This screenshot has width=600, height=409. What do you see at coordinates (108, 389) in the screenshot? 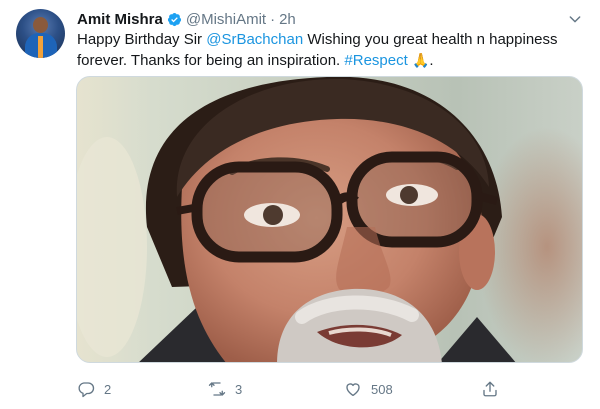
I see `reply-count: 2` at bounding box center [108, 389].